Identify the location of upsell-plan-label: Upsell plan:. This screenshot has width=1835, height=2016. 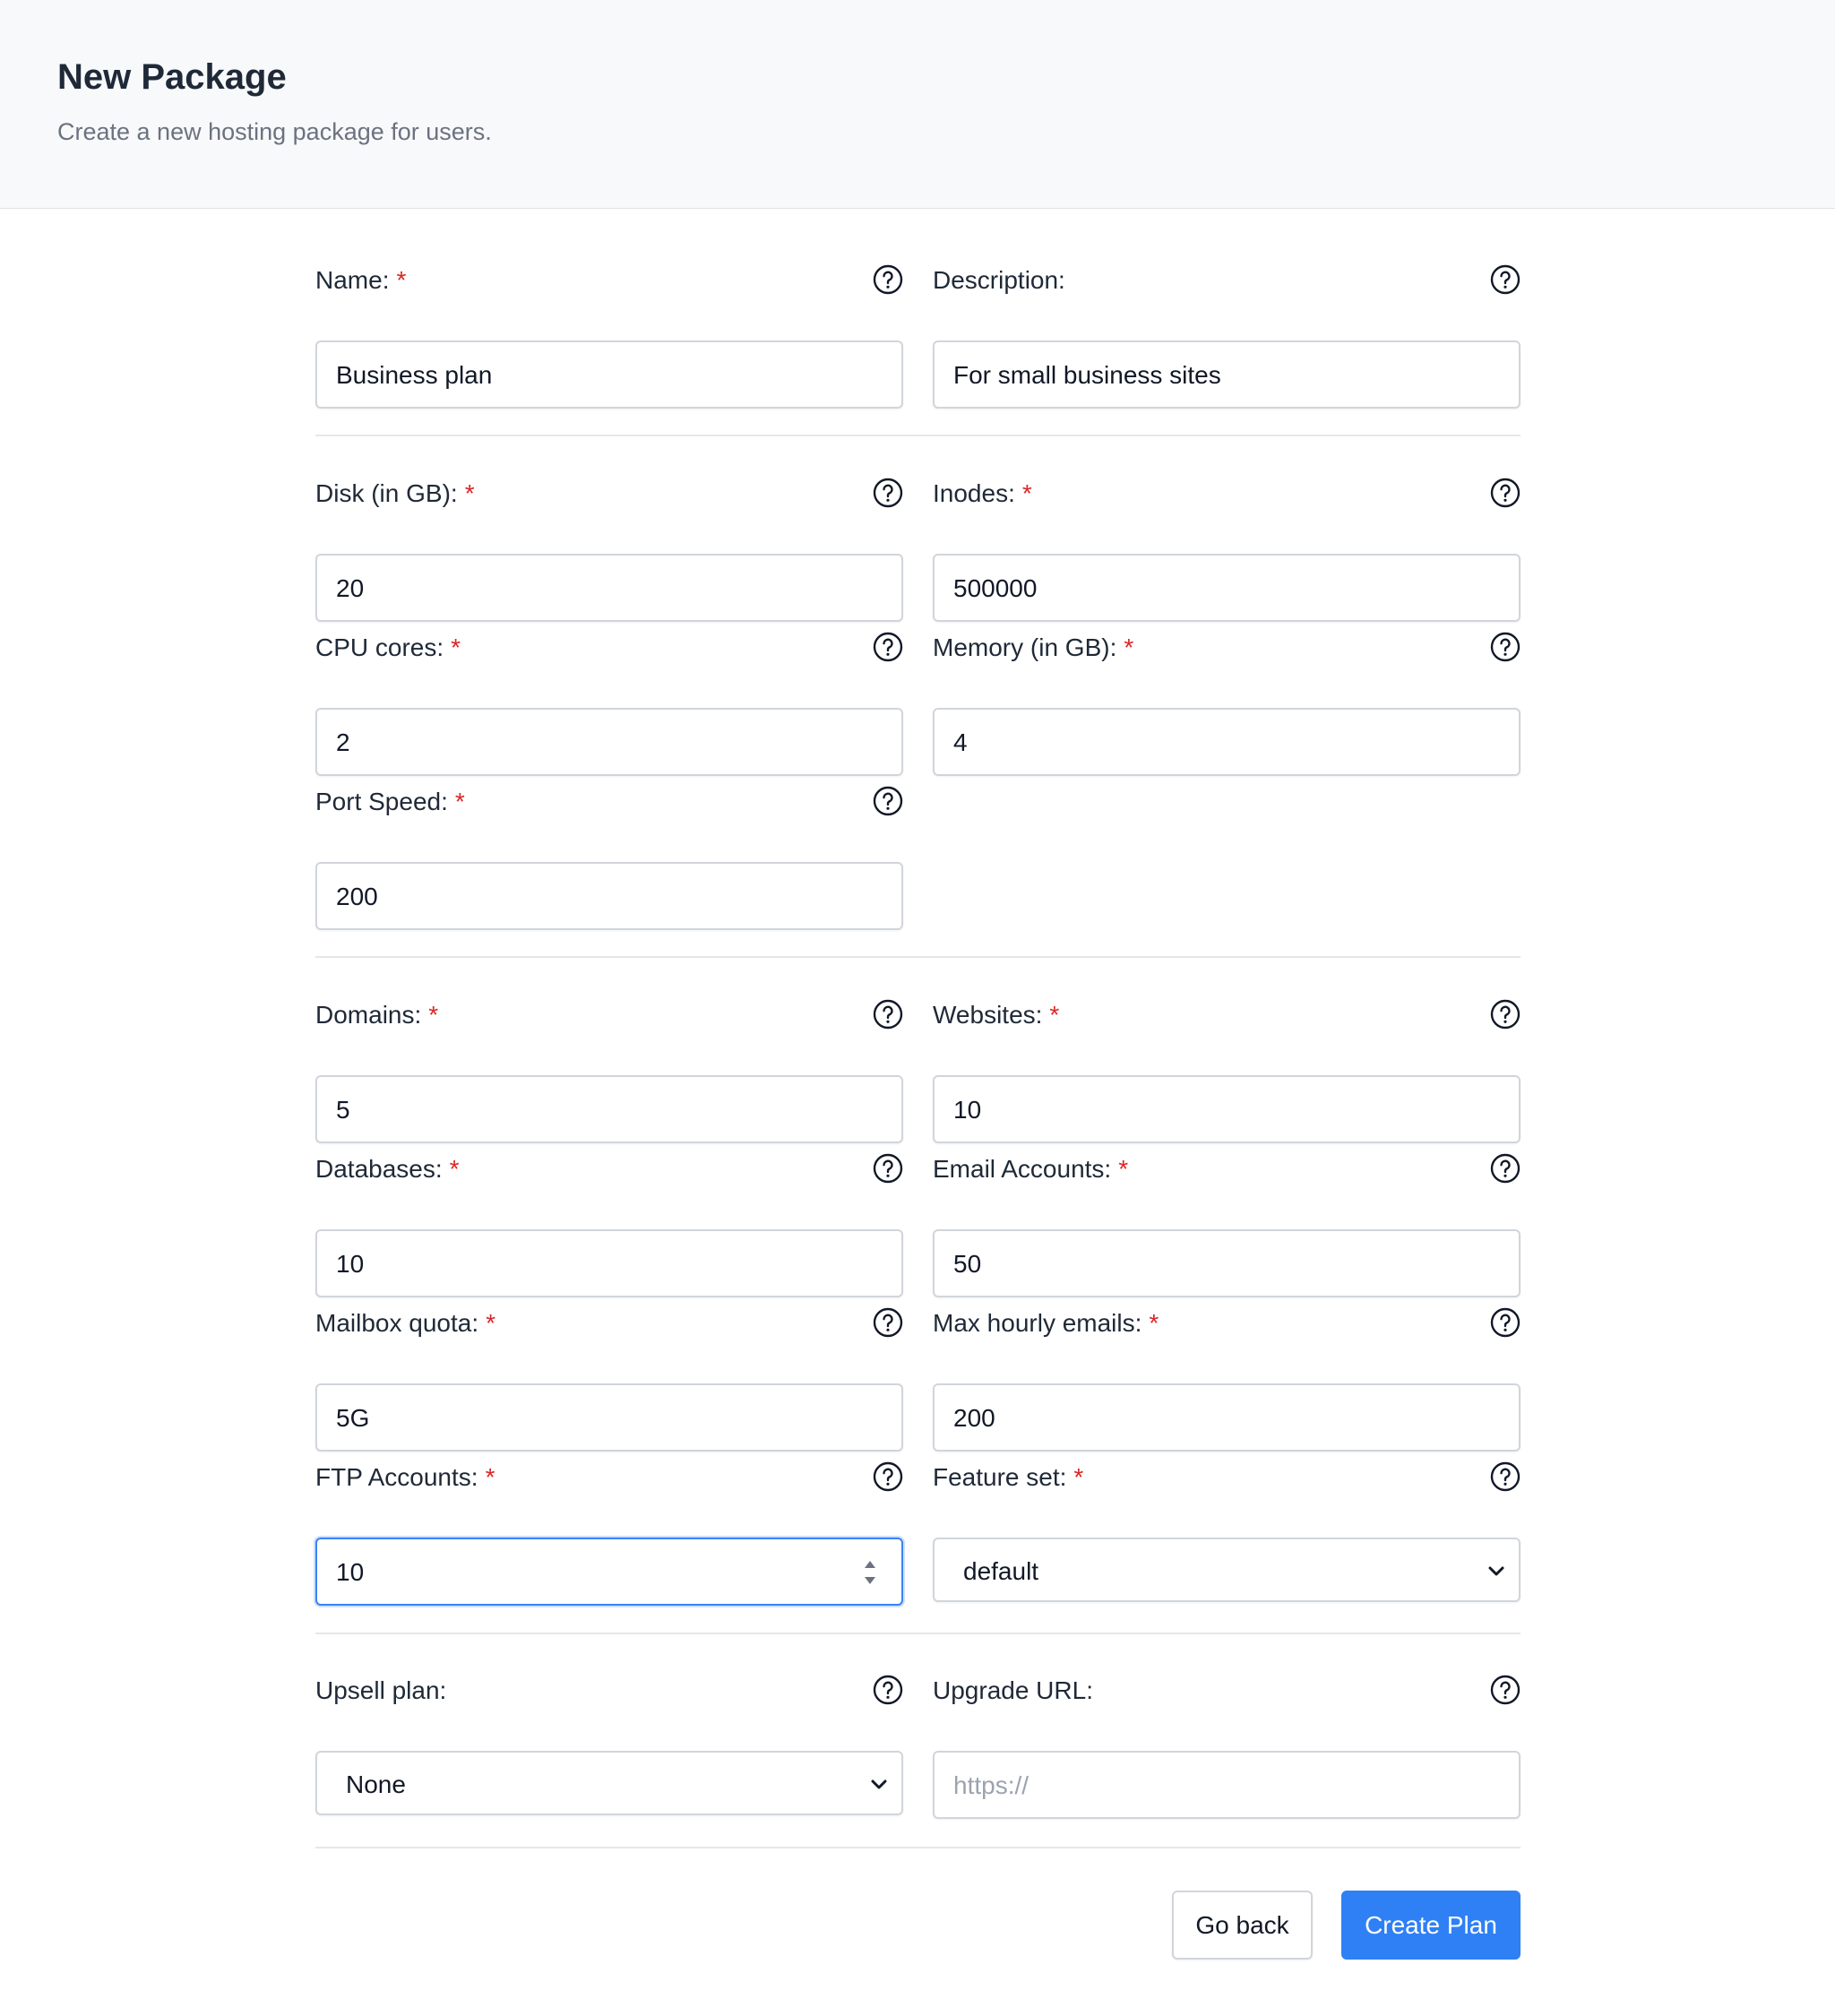
(381, 1690).